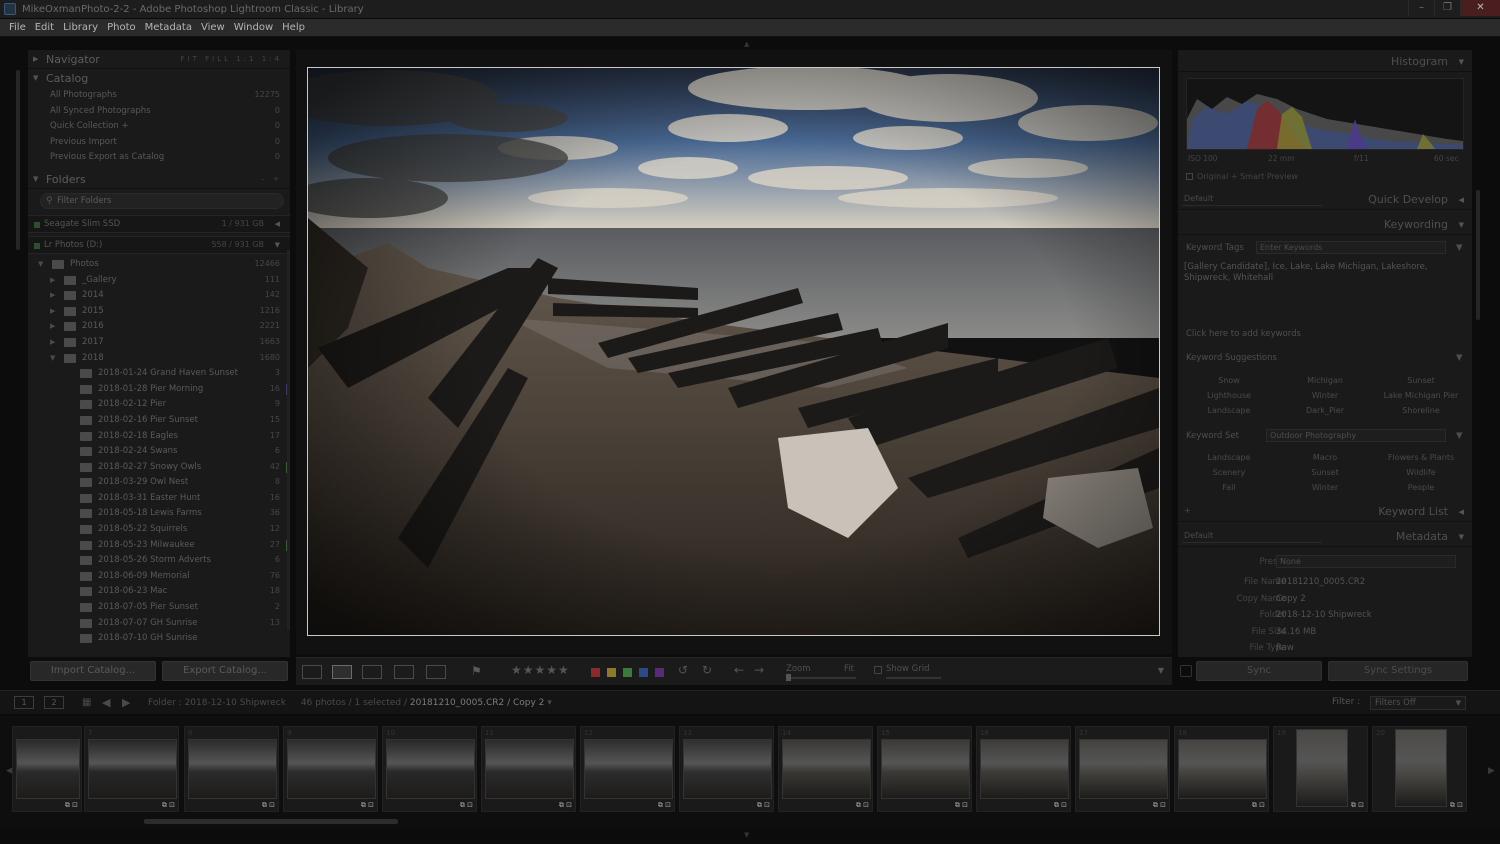 Image resolution: width=1500 pixels, height=844 pixels. Describe the element at coordinates (1351, 247) in the screenshot. I see `keyword-tags-select: Enter Keywords` at that location.